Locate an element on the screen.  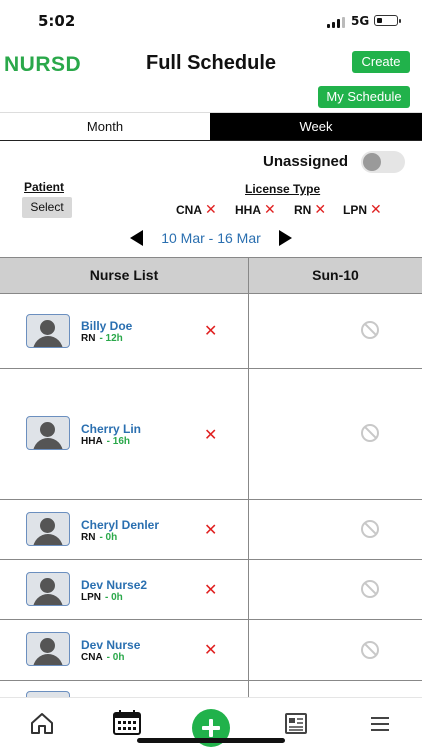
nurse-list-header: Nurse List is located at coordinates (124, 275).